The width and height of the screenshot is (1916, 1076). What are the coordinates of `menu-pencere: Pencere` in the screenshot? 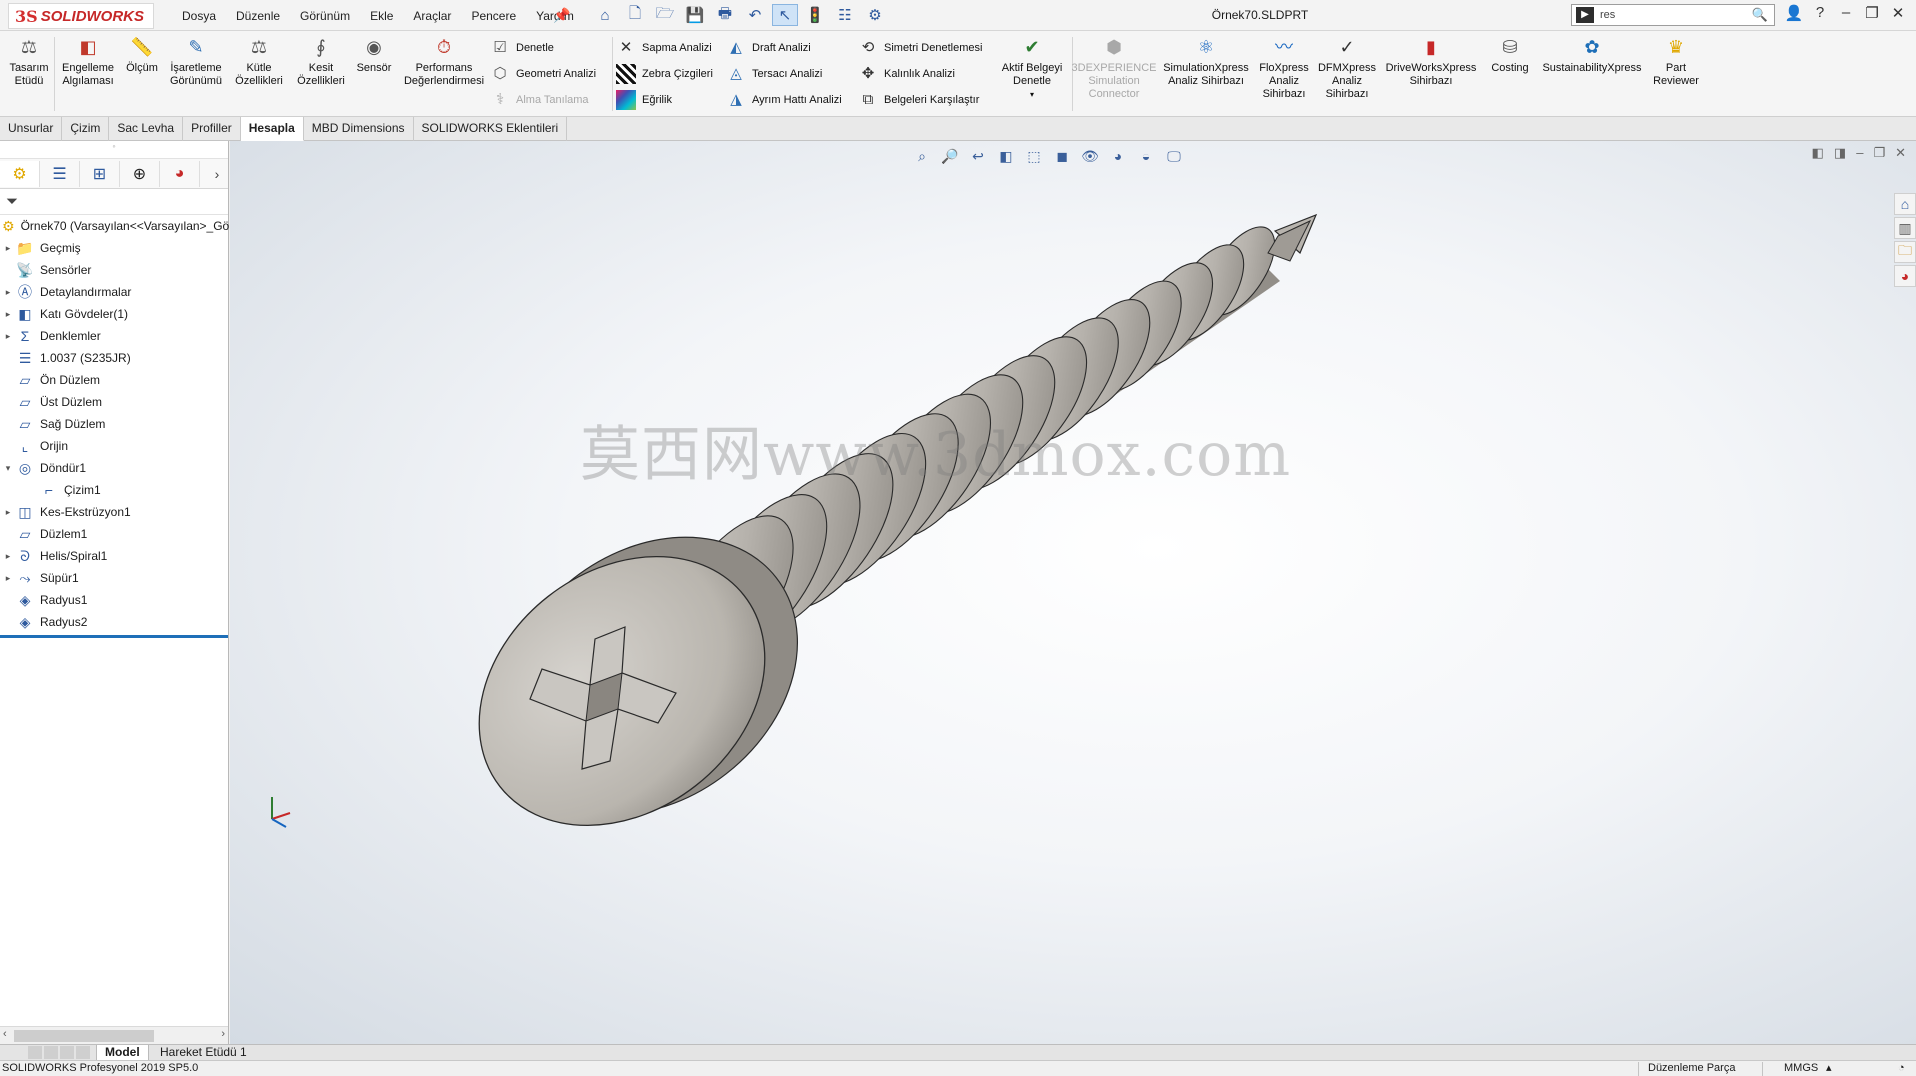 It's located at (493, 16).